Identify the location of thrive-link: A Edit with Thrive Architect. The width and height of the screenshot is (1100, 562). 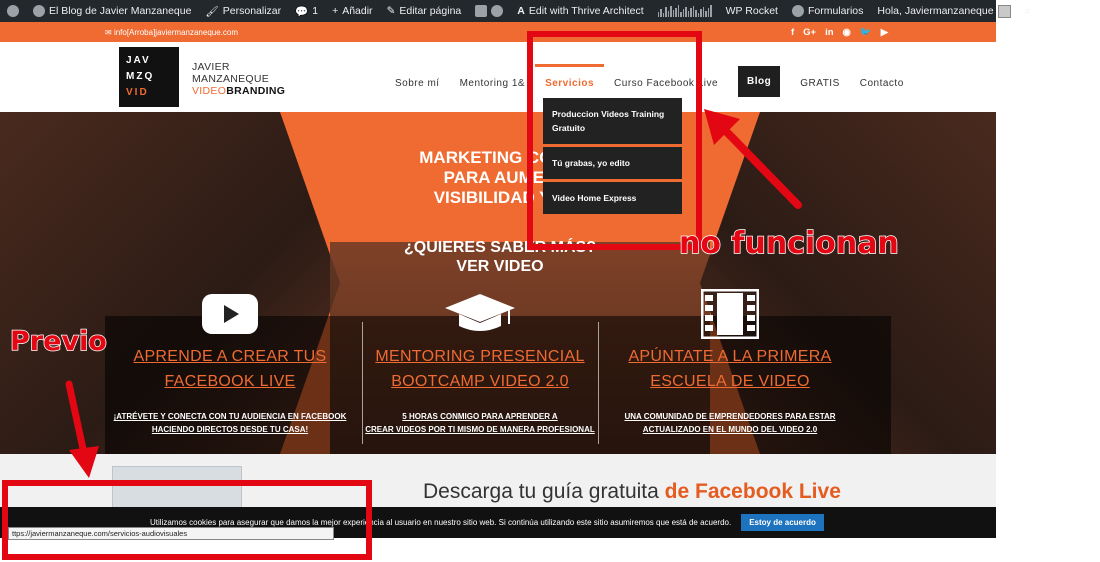
(580, 11).